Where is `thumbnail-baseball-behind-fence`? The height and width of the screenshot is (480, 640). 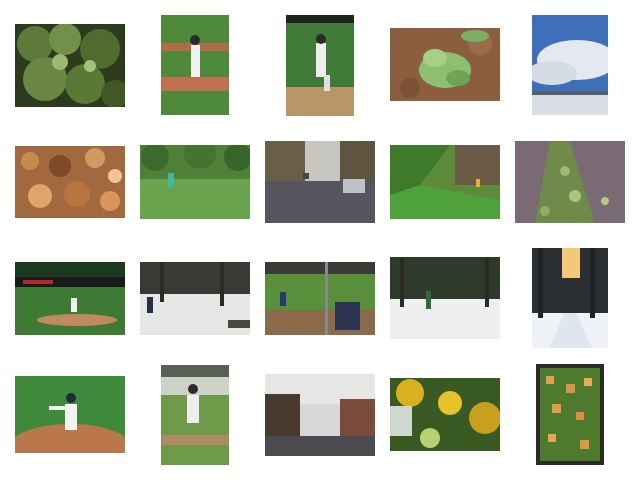
thumbnail-baseball-behind-fence is located at coordinates (320, 298).